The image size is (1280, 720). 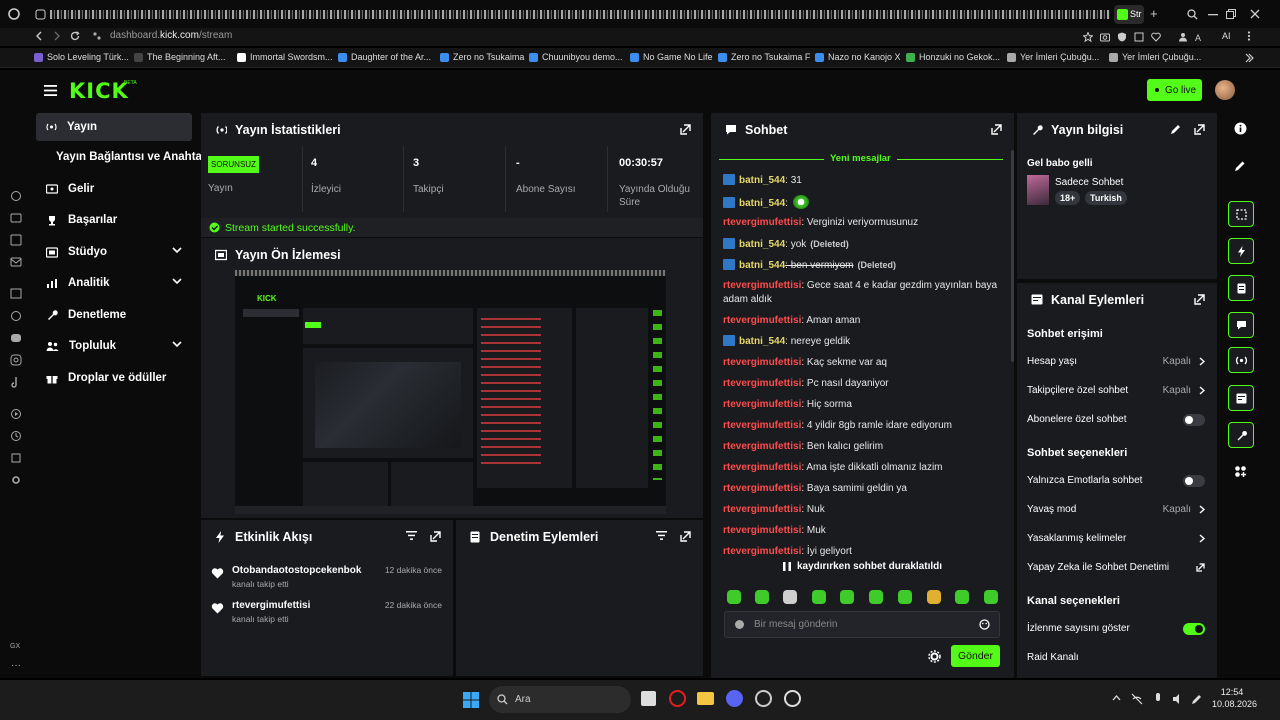 What do you see at coordinates (792, 698) in the screenshot?
I see `media-player-icon` at bounding box center [792, 698].